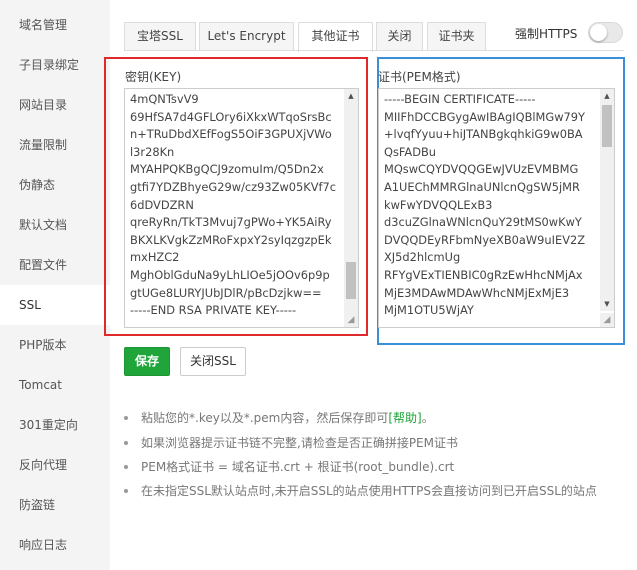 The width and height of the screenshot is (637, 570). I want to click on note-tail: 。, so click(427, 418).